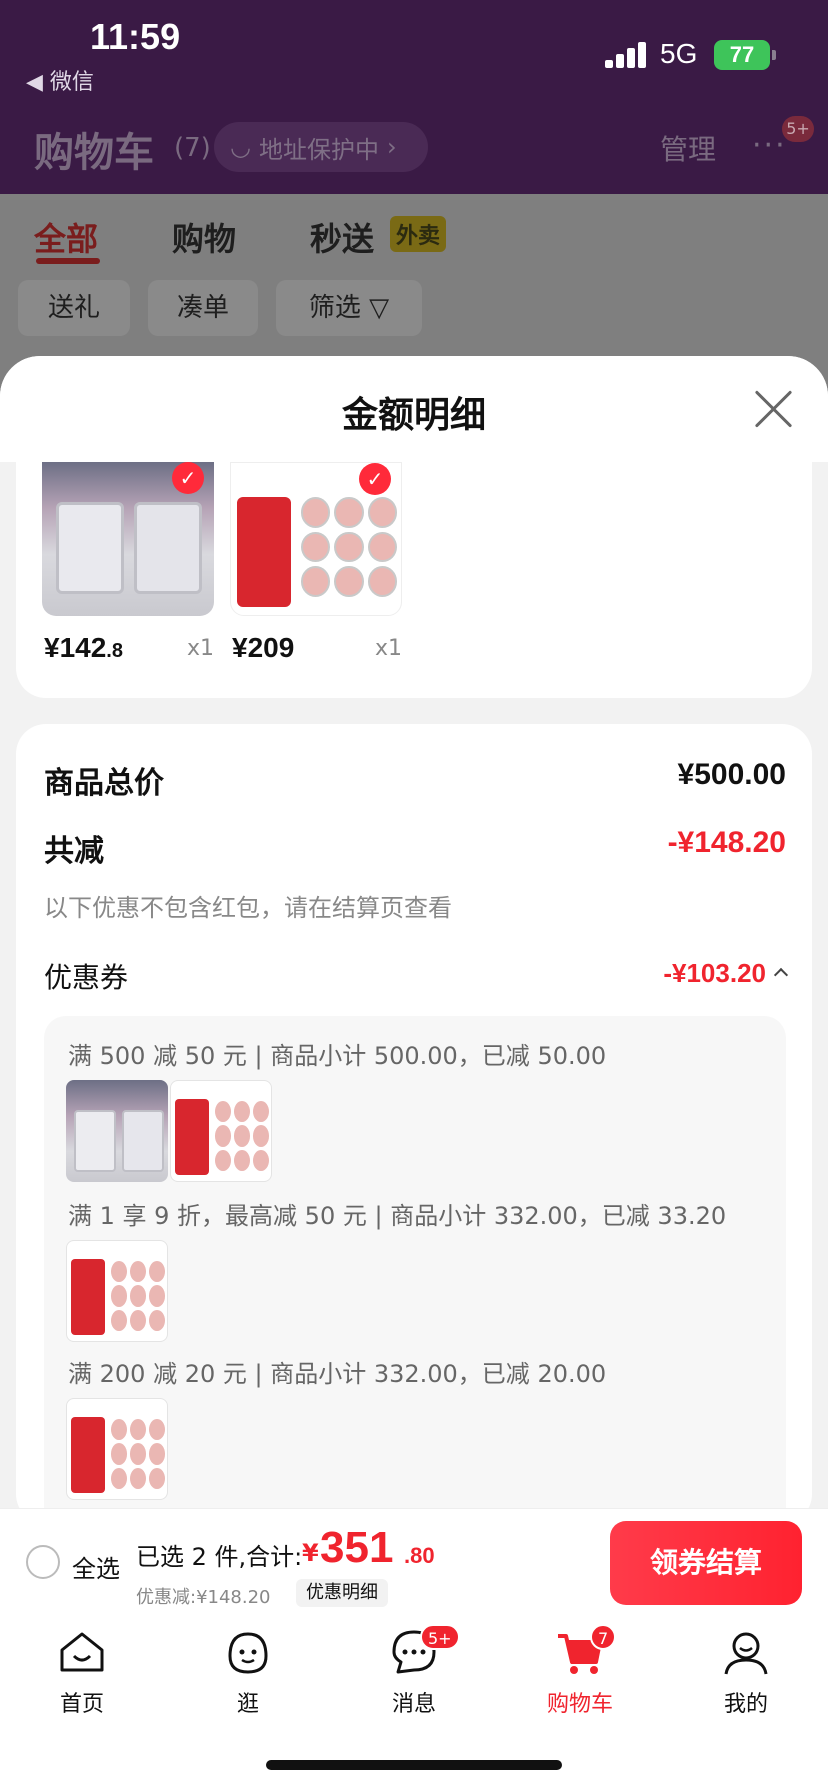 The width and height of the screenshot is (828, 1792). What do you see at coordinates (83, 647) in the screenshot?
I see `product-price: ¥142.8` at bounding box center [83, 647].